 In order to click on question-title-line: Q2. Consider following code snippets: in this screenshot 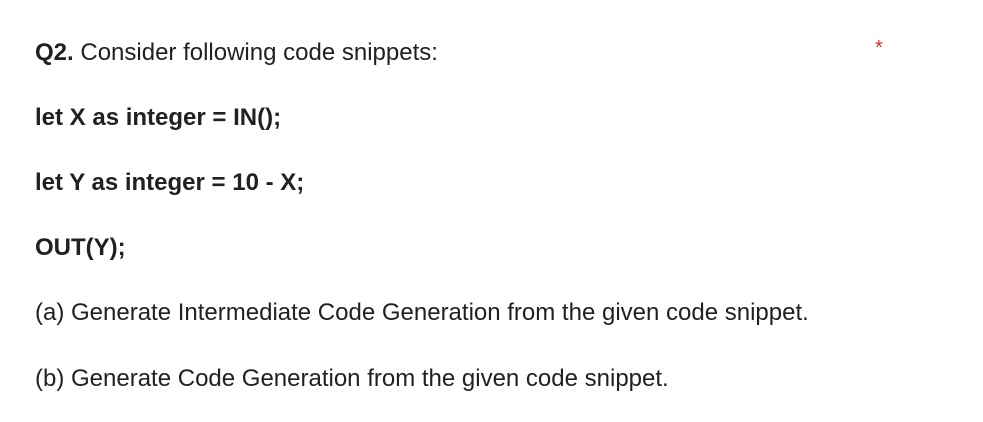, I will do `click(236, 53)`.